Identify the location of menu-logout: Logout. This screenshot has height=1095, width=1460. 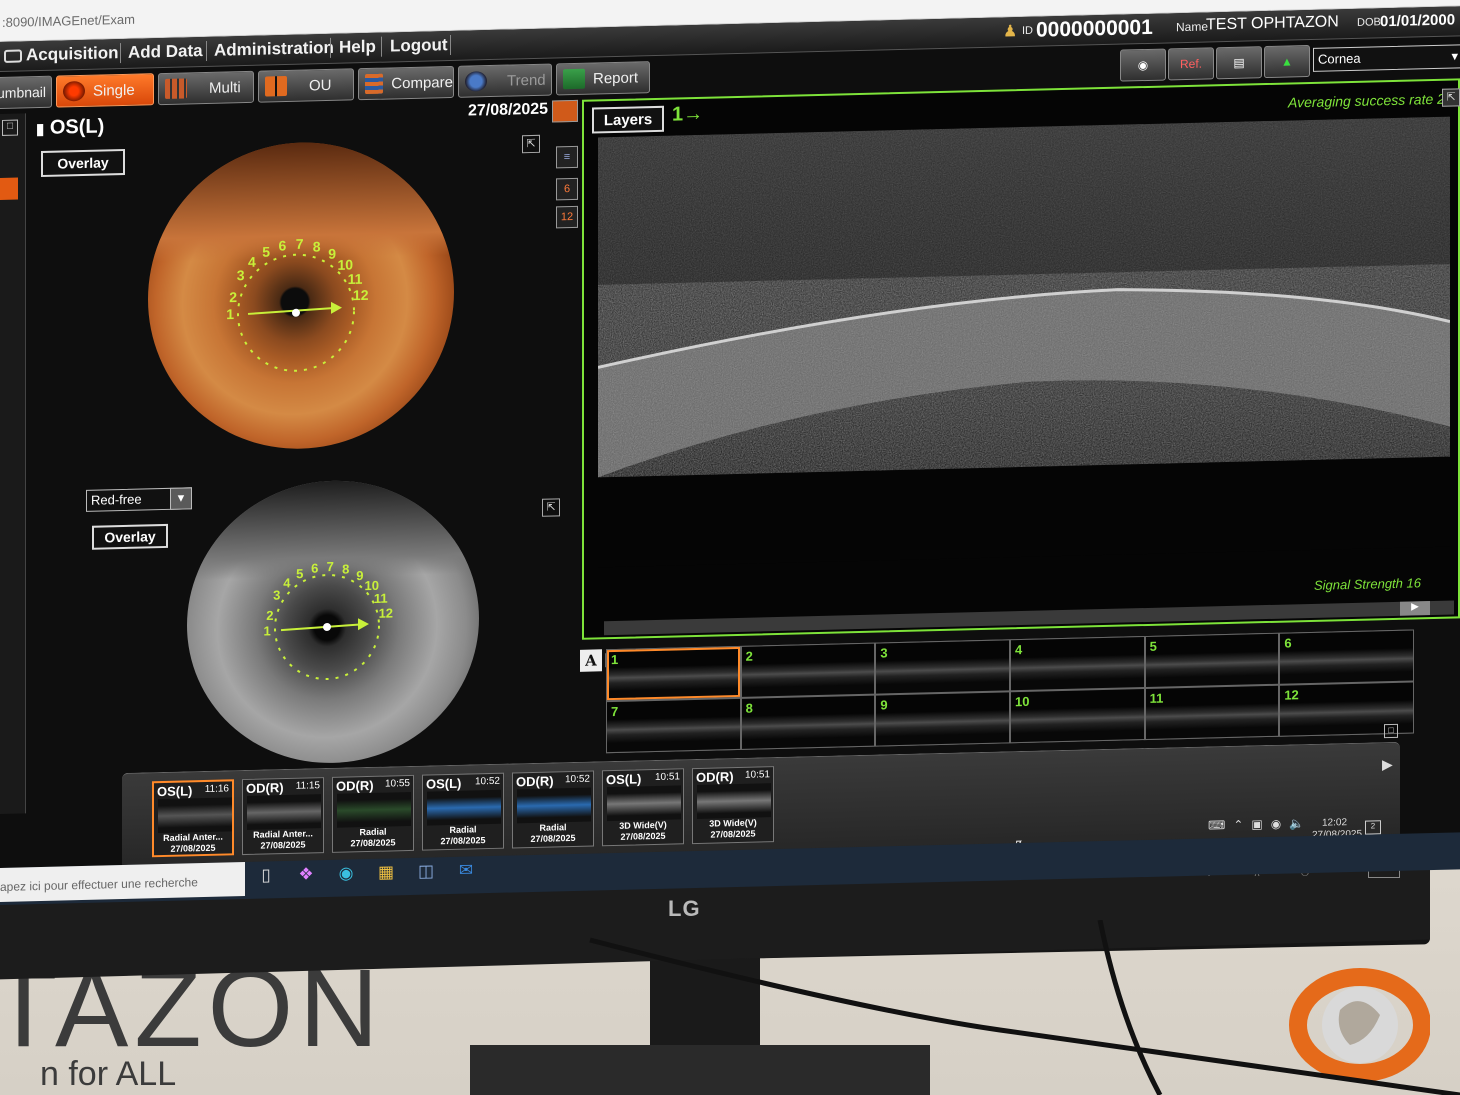
(419, 45).